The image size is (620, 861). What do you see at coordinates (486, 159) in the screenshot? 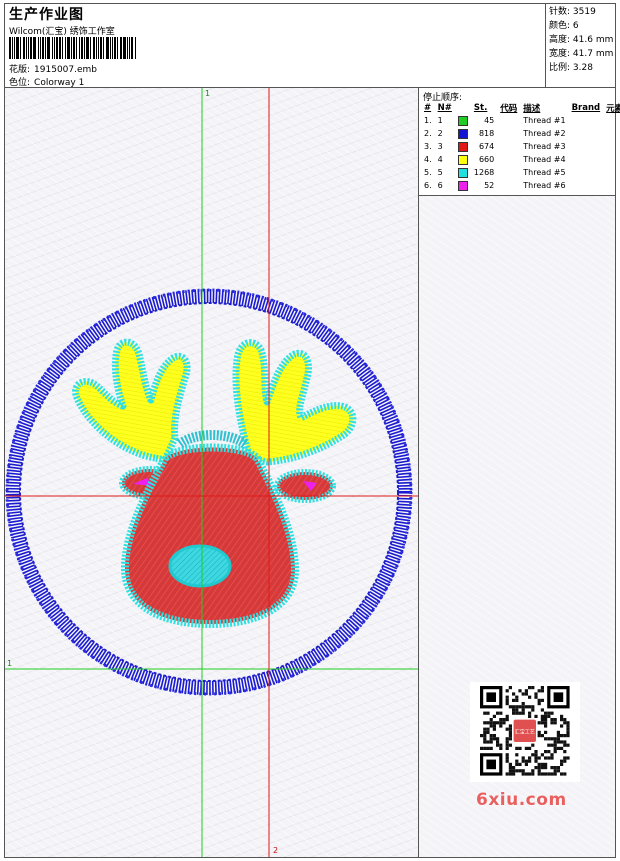
I see `row-stitches: 660` at bounding box center [486, 159].